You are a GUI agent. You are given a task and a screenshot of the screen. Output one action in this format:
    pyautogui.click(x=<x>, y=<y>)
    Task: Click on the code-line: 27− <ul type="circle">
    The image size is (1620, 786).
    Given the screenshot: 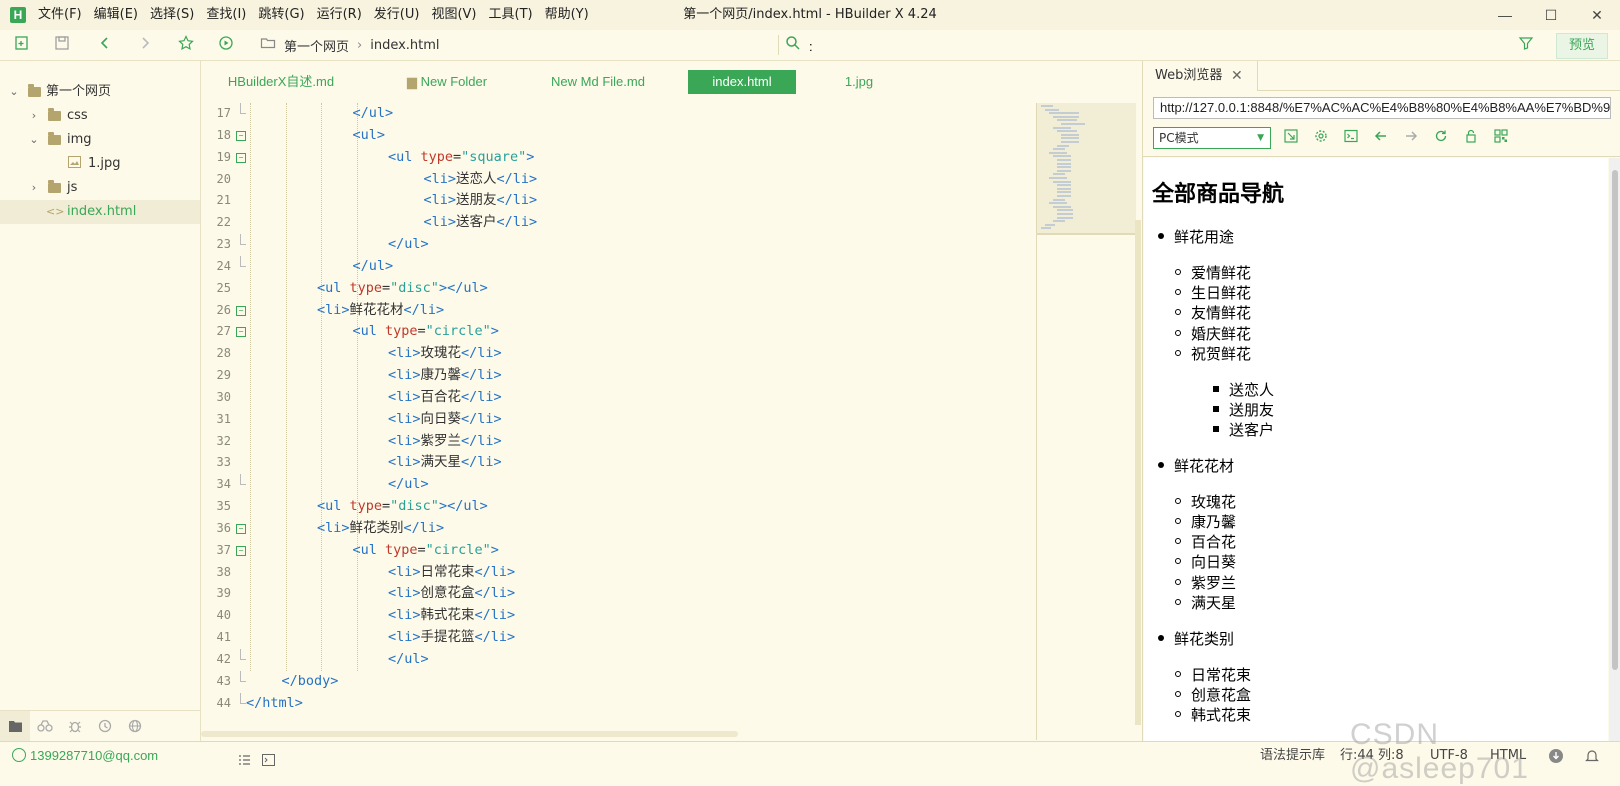 What is the action you would take?
    pyautogui.click(x=618, y=332)
    